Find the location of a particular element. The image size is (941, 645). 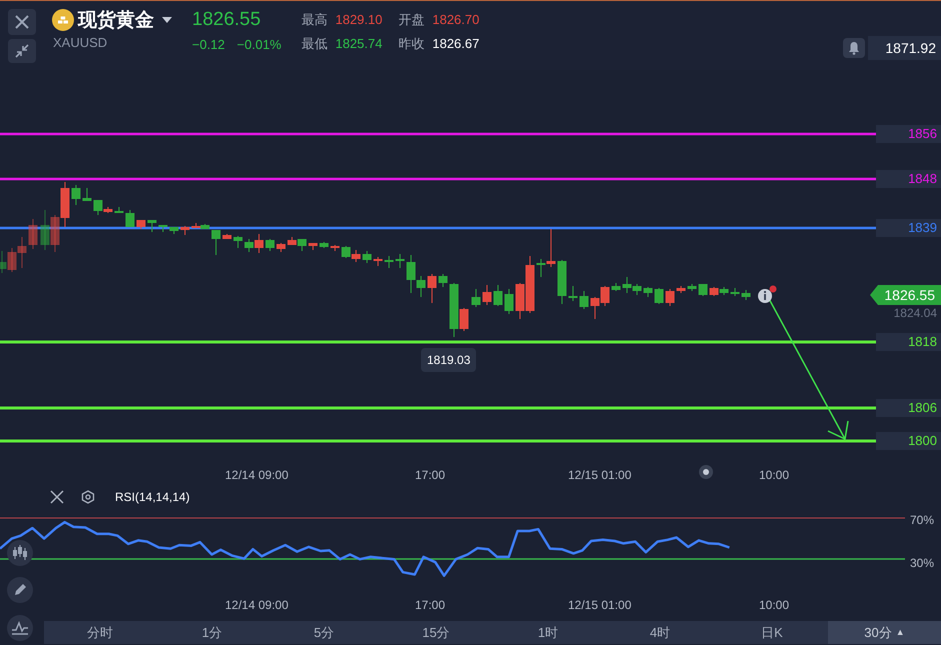

chart-type-button is located at coordinates (20, 553).